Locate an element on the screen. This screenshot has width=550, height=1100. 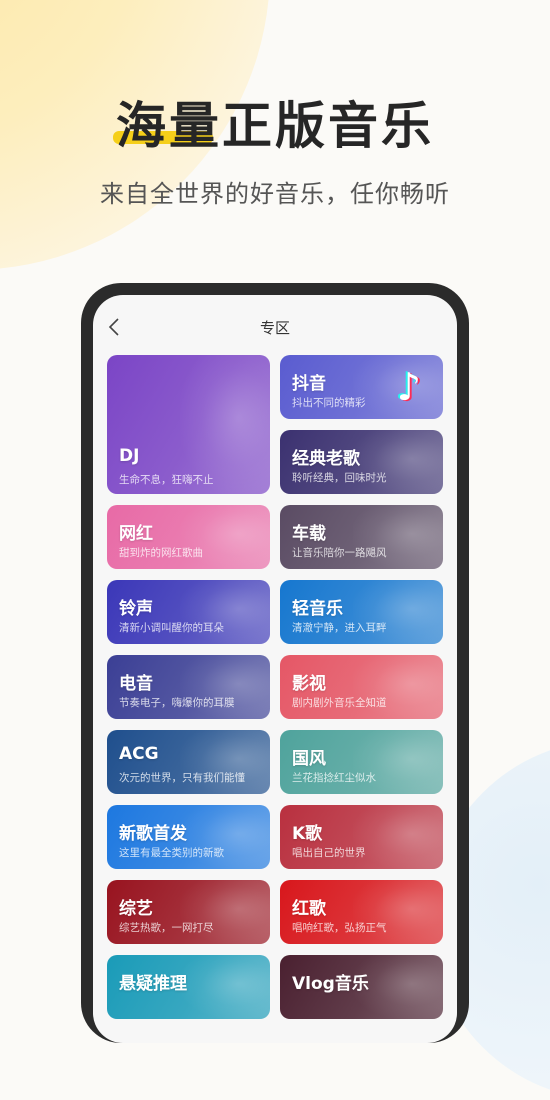
category-subtitle: 聆听经典，回味时光 is located at coordinates (339, 478).